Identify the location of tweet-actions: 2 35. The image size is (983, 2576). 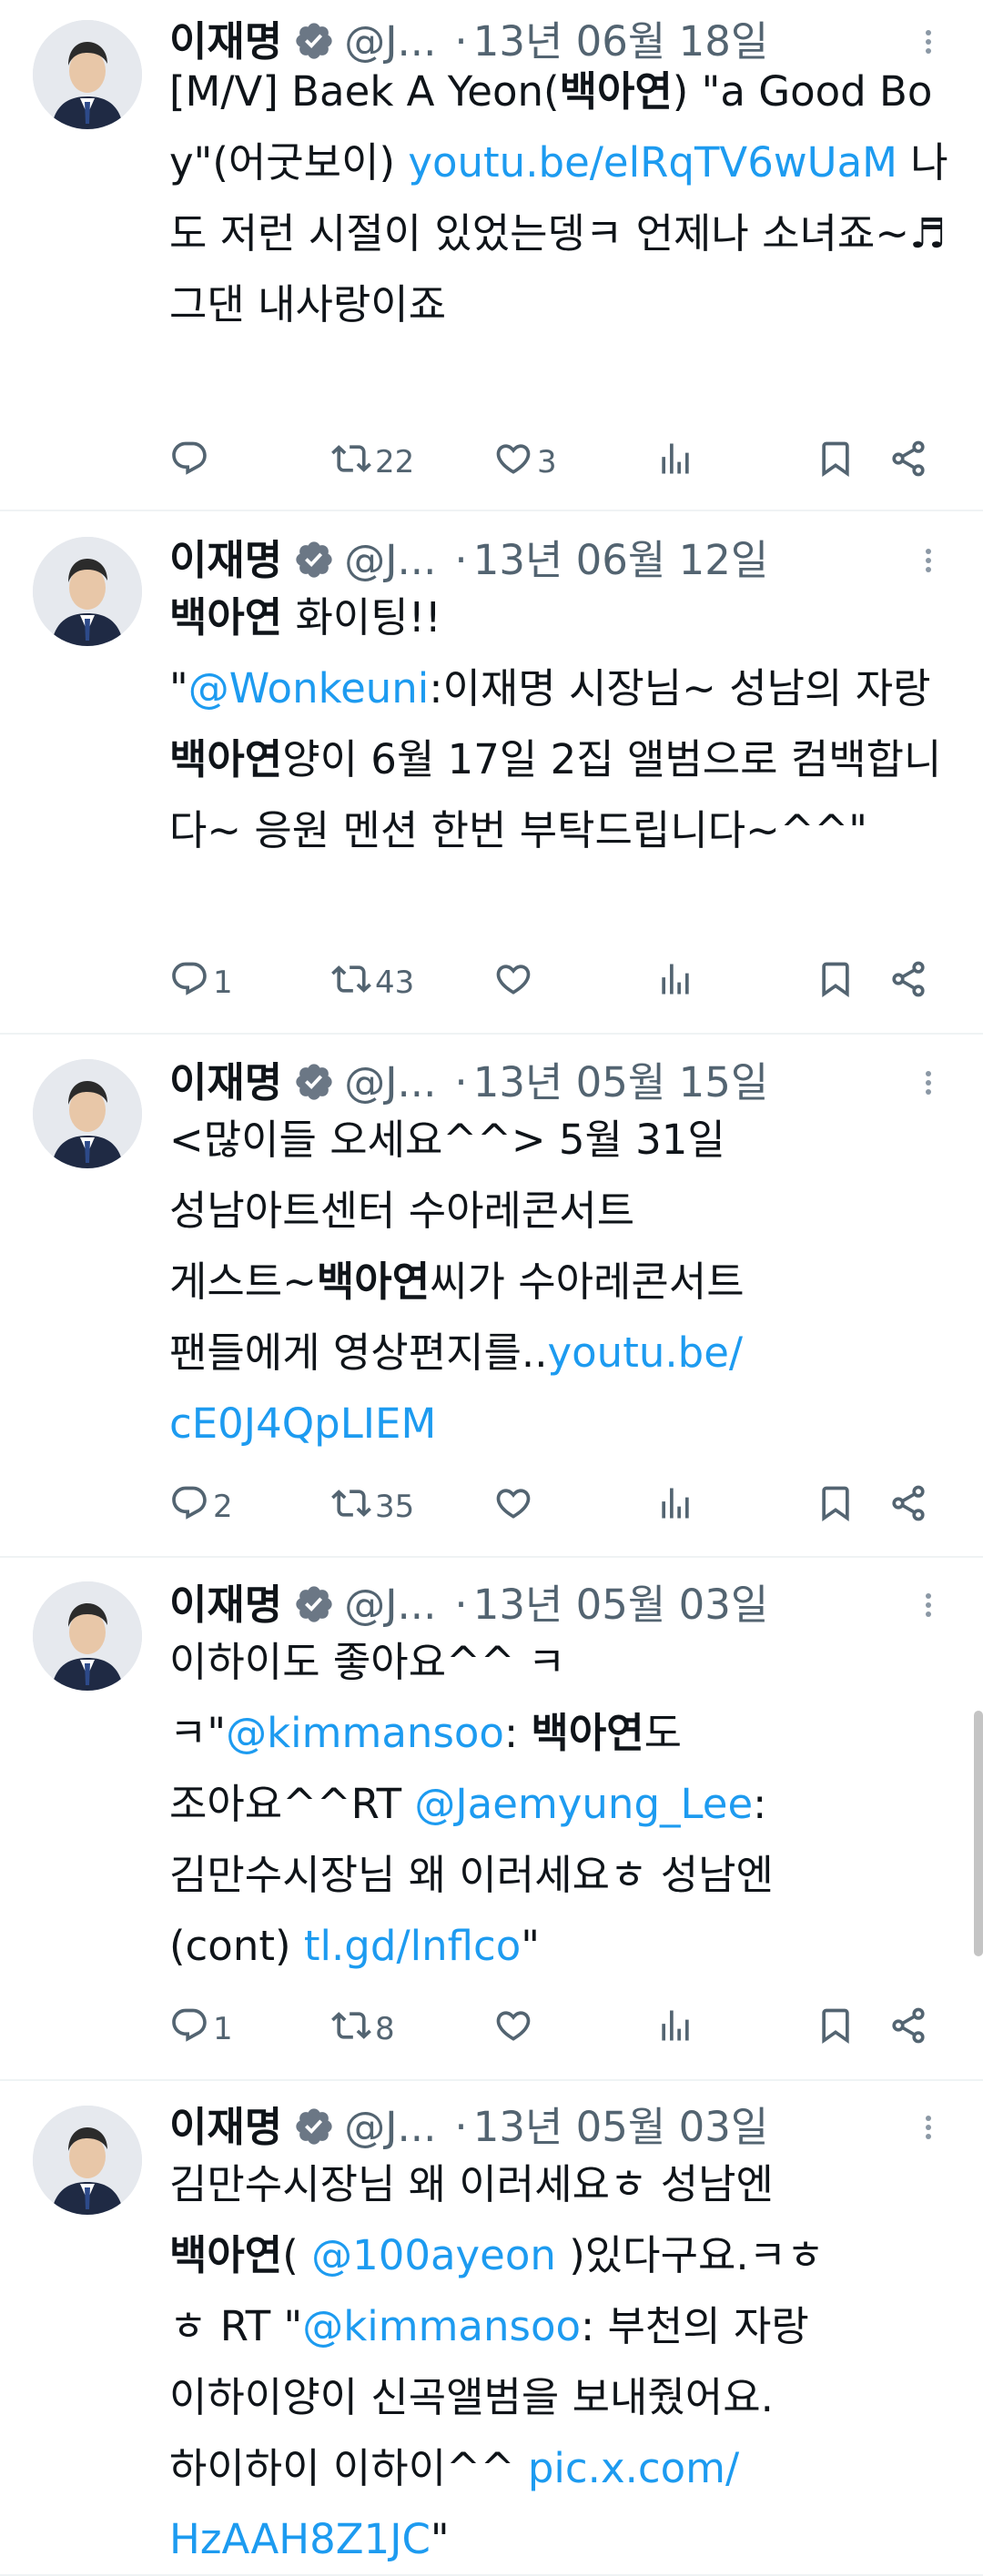
(560, 1507).